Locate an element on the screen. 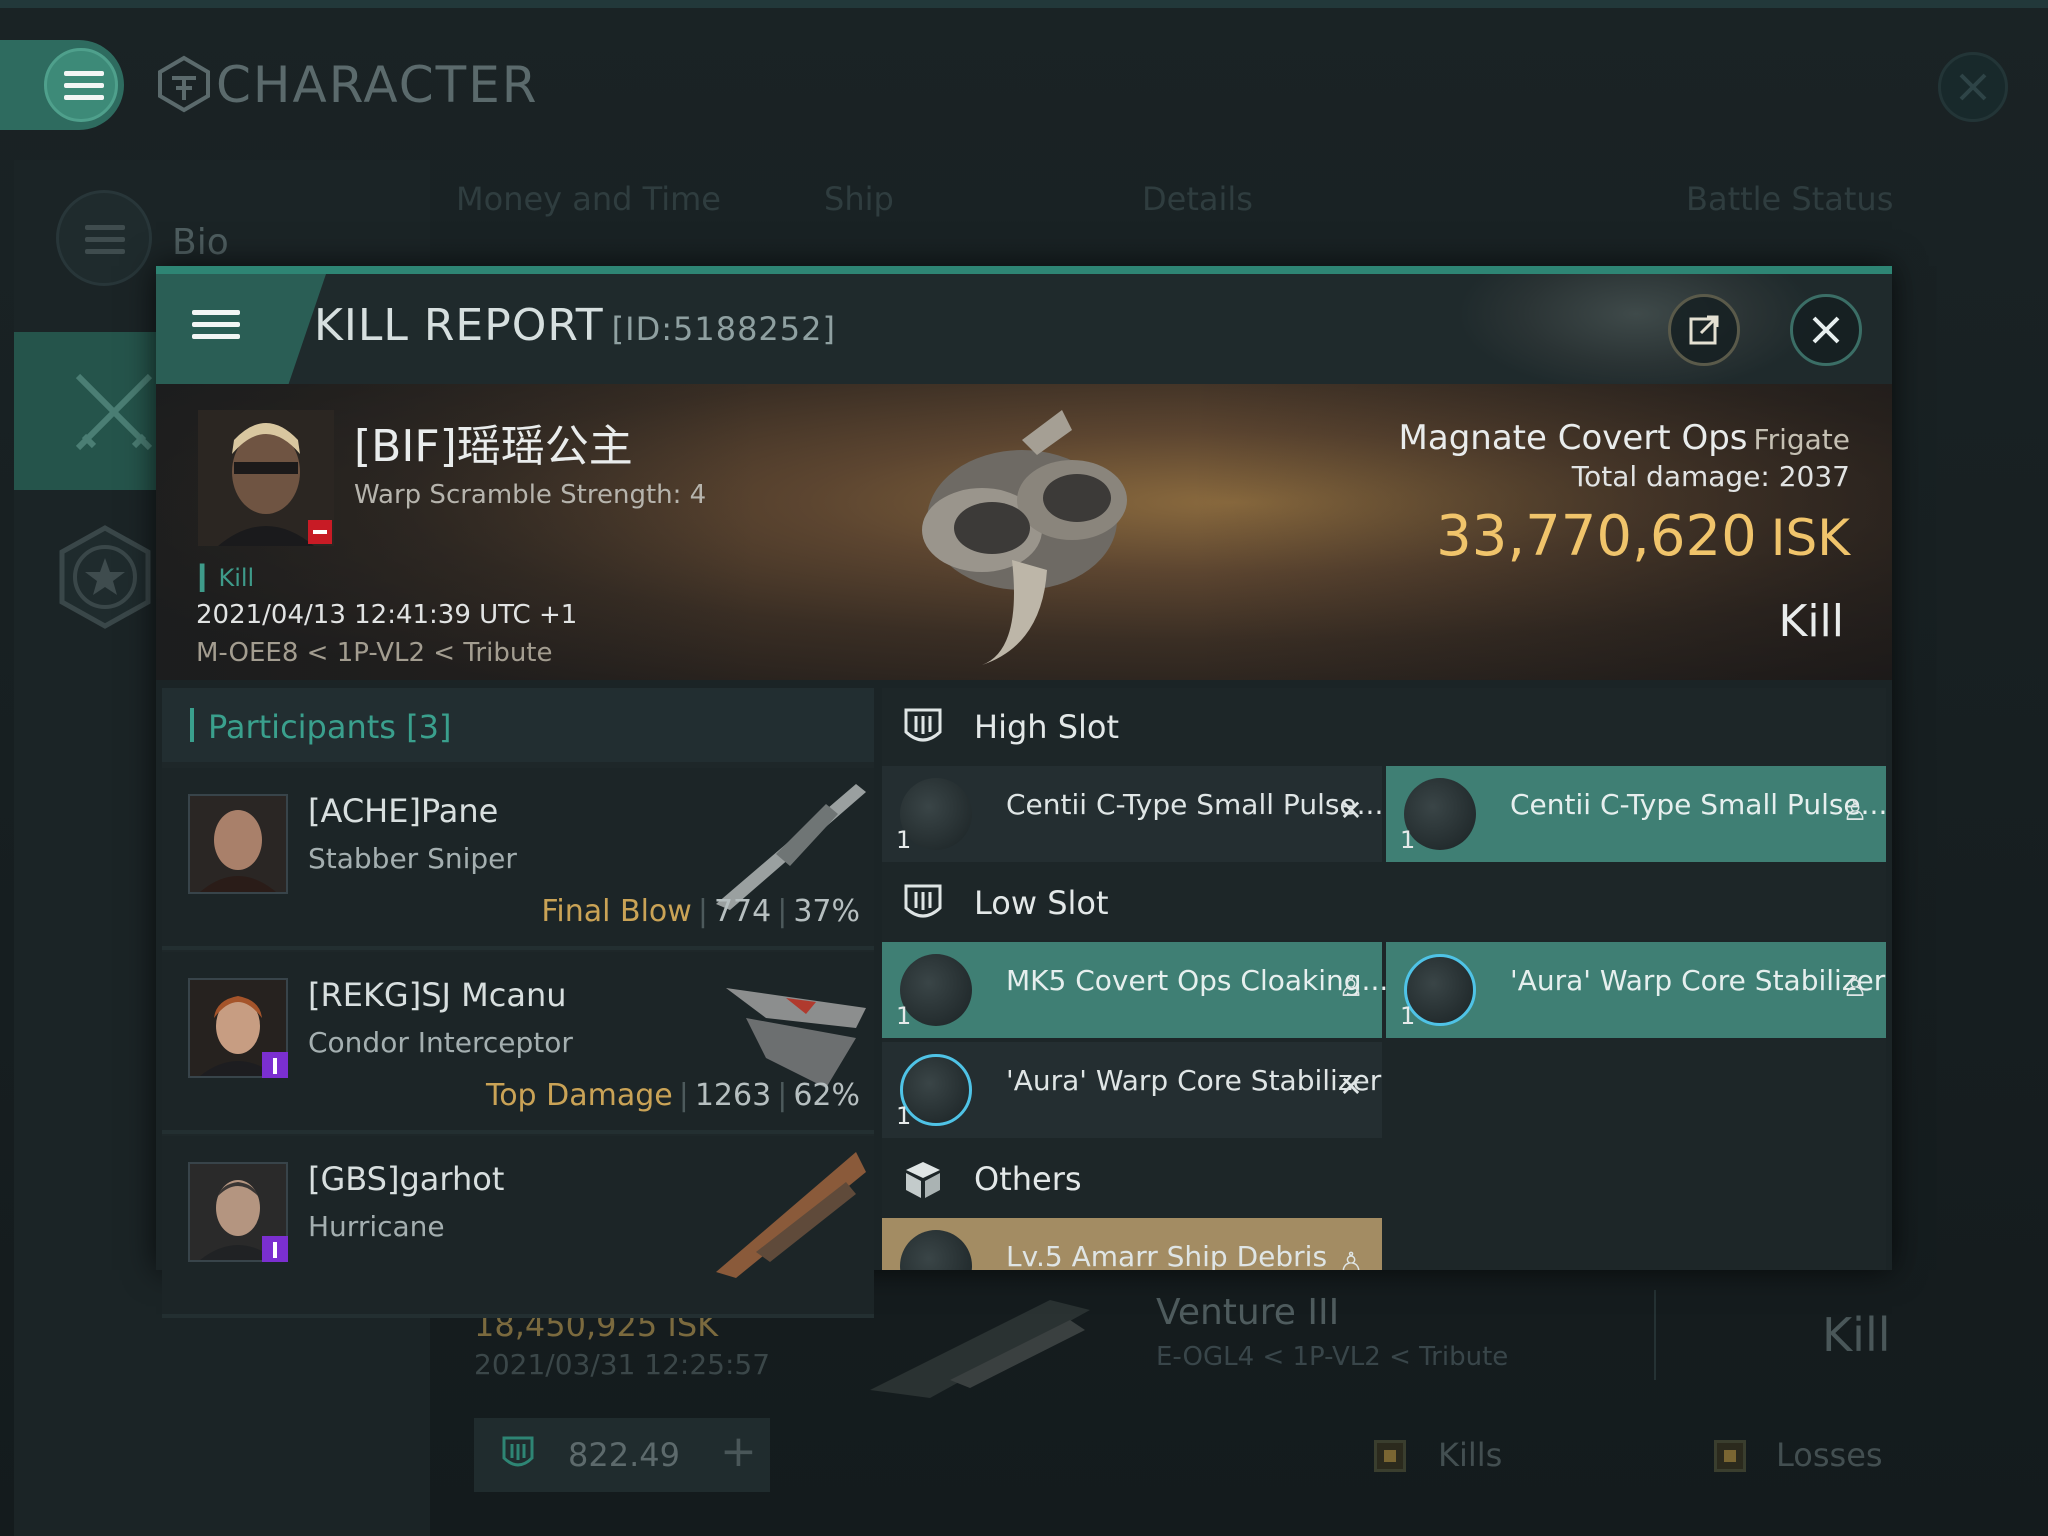  participant-stats: Final Blow | 774 | 37% is located at coordinates (700, 911).